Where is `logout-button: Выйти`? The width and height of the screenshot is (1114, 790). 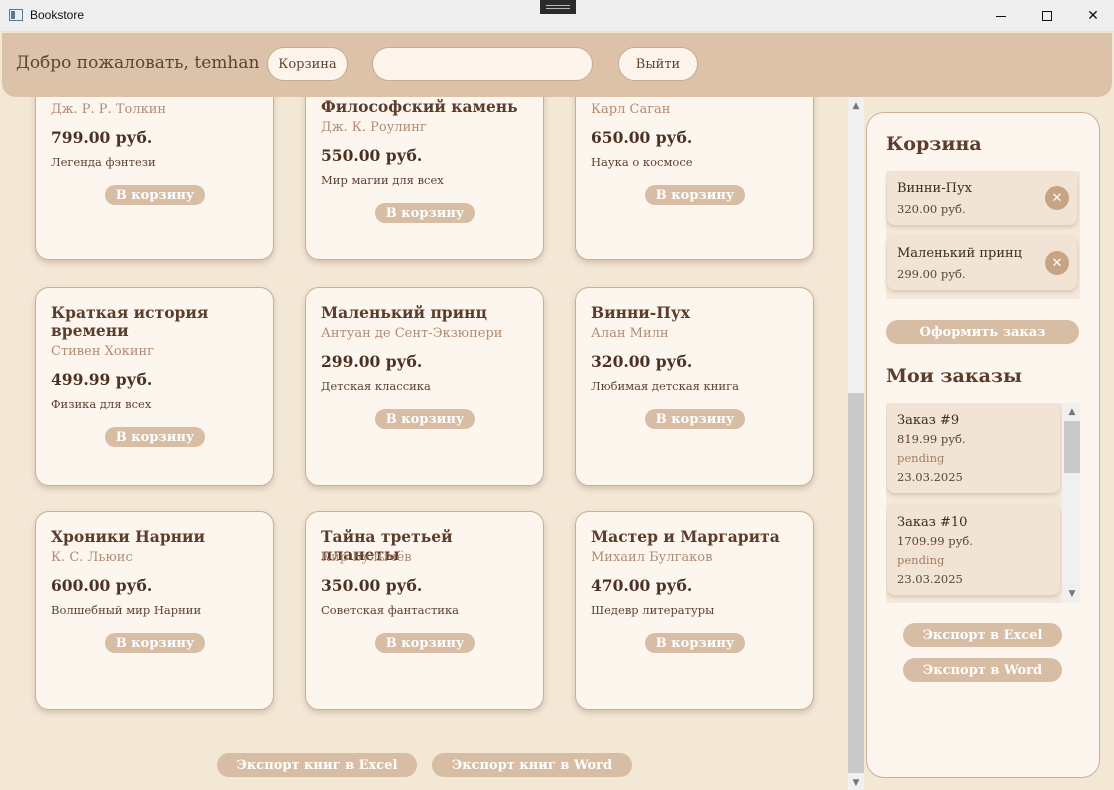 logout-button: Выйти is located at coordinates (658, 64).